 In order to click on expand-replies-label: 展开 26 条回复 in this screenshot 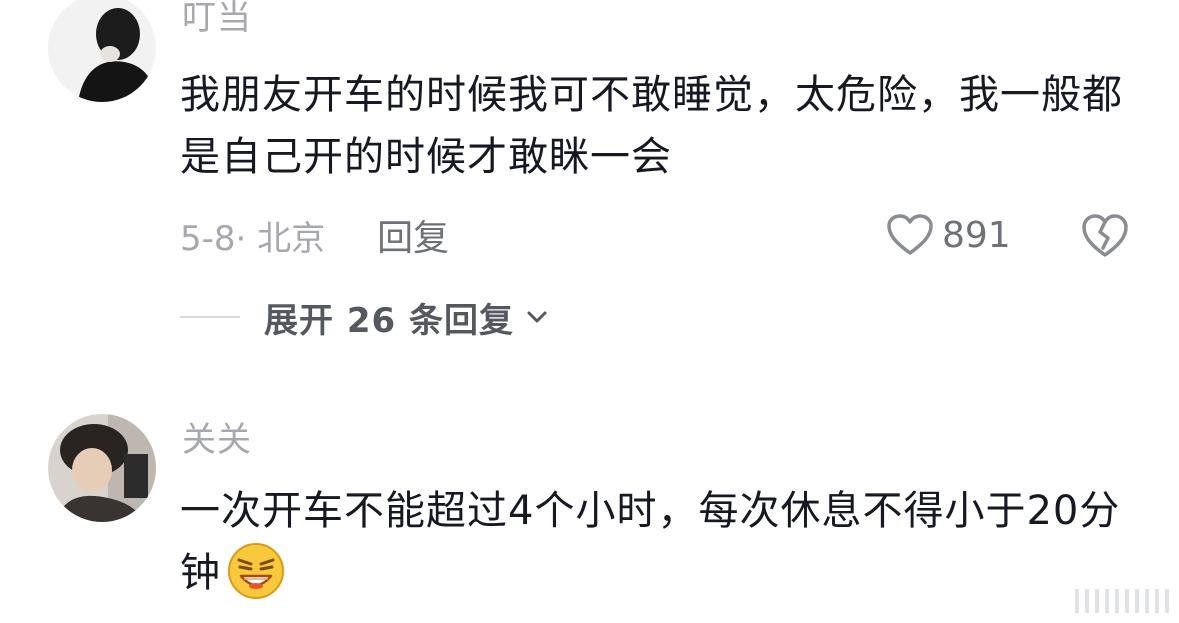, I will do `click(389, 320)`.